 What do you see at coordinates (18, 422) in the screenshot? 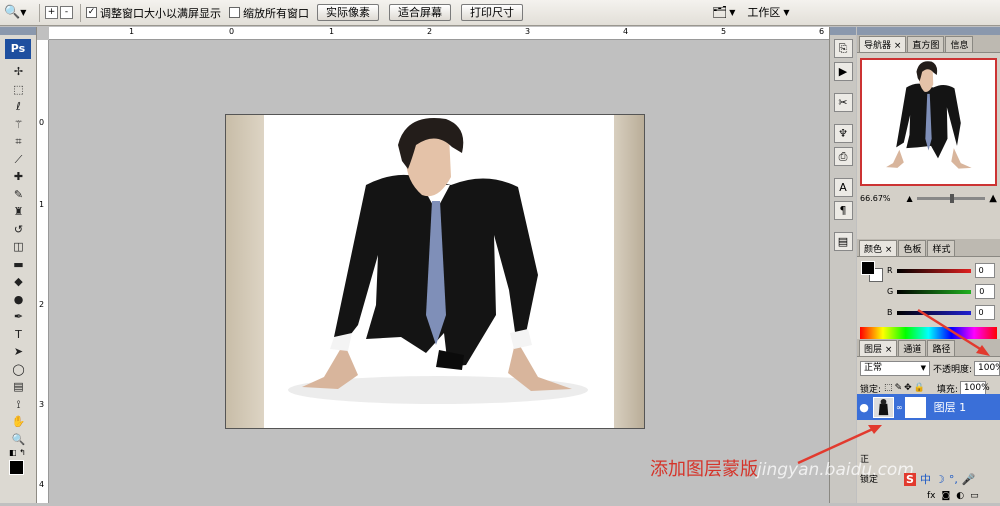
I see `hand-tool-icon: ✋` at bounding box center [18, 422].